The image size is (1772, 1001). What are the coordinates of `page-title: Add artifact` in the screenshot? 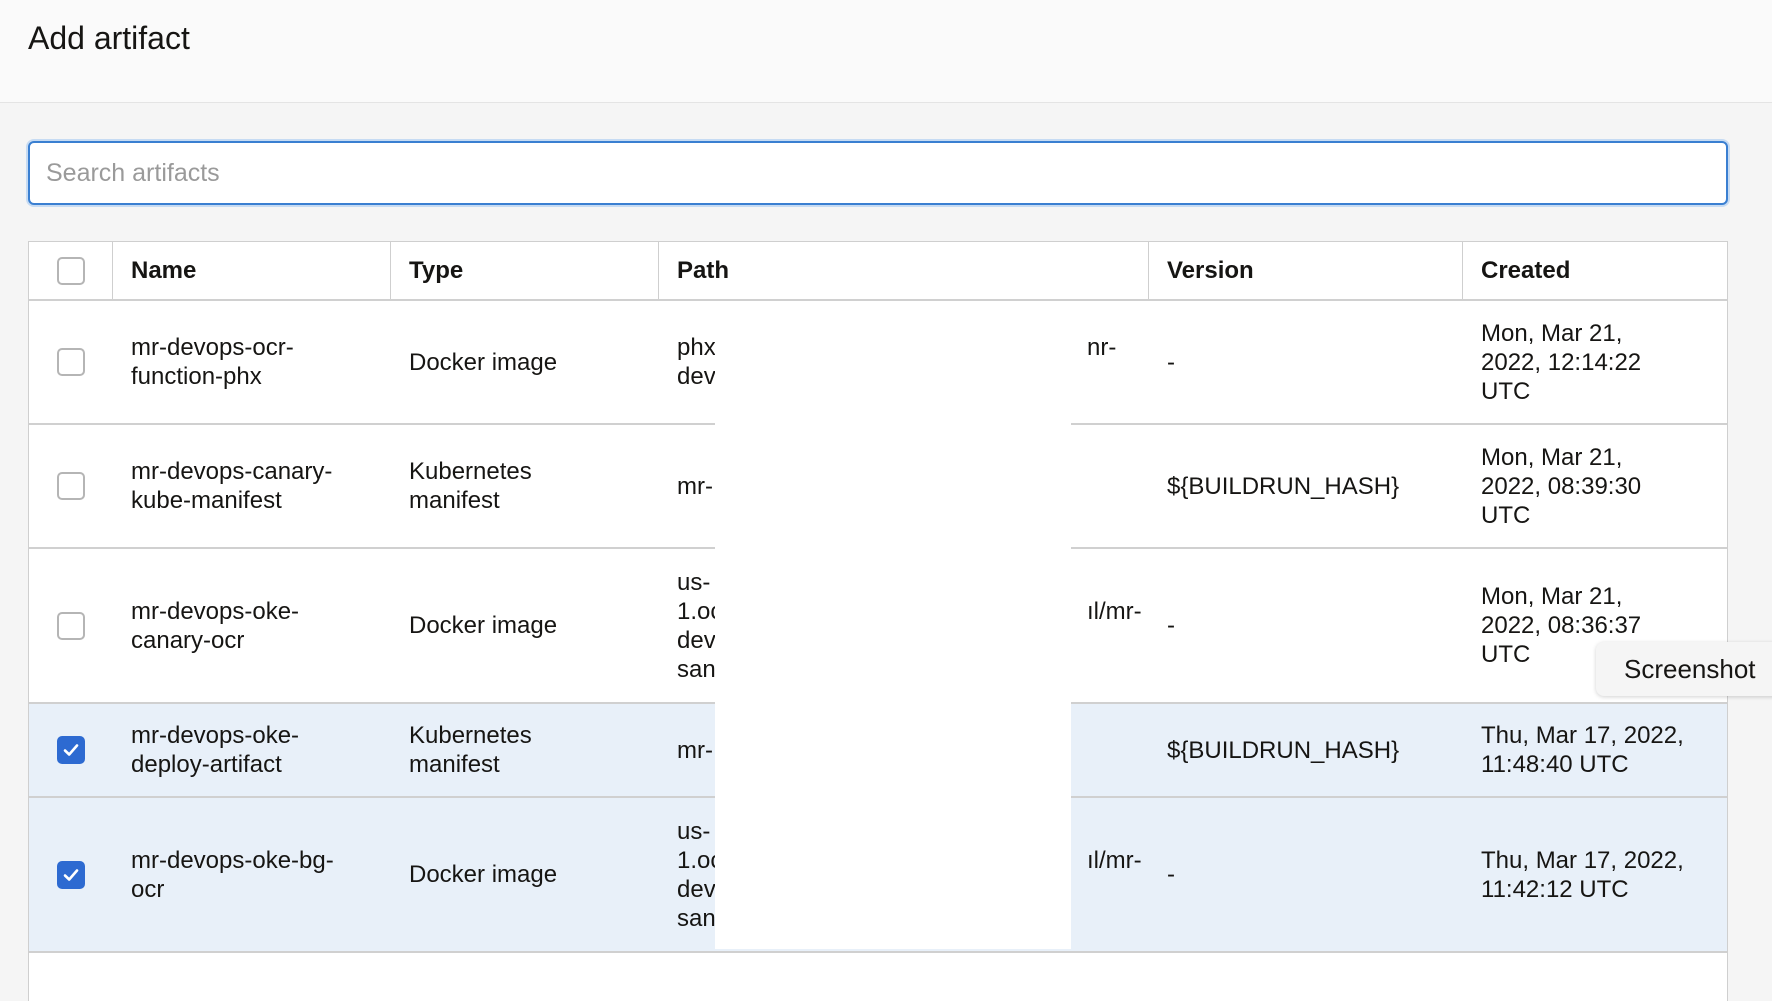 It's located at (109, 38).